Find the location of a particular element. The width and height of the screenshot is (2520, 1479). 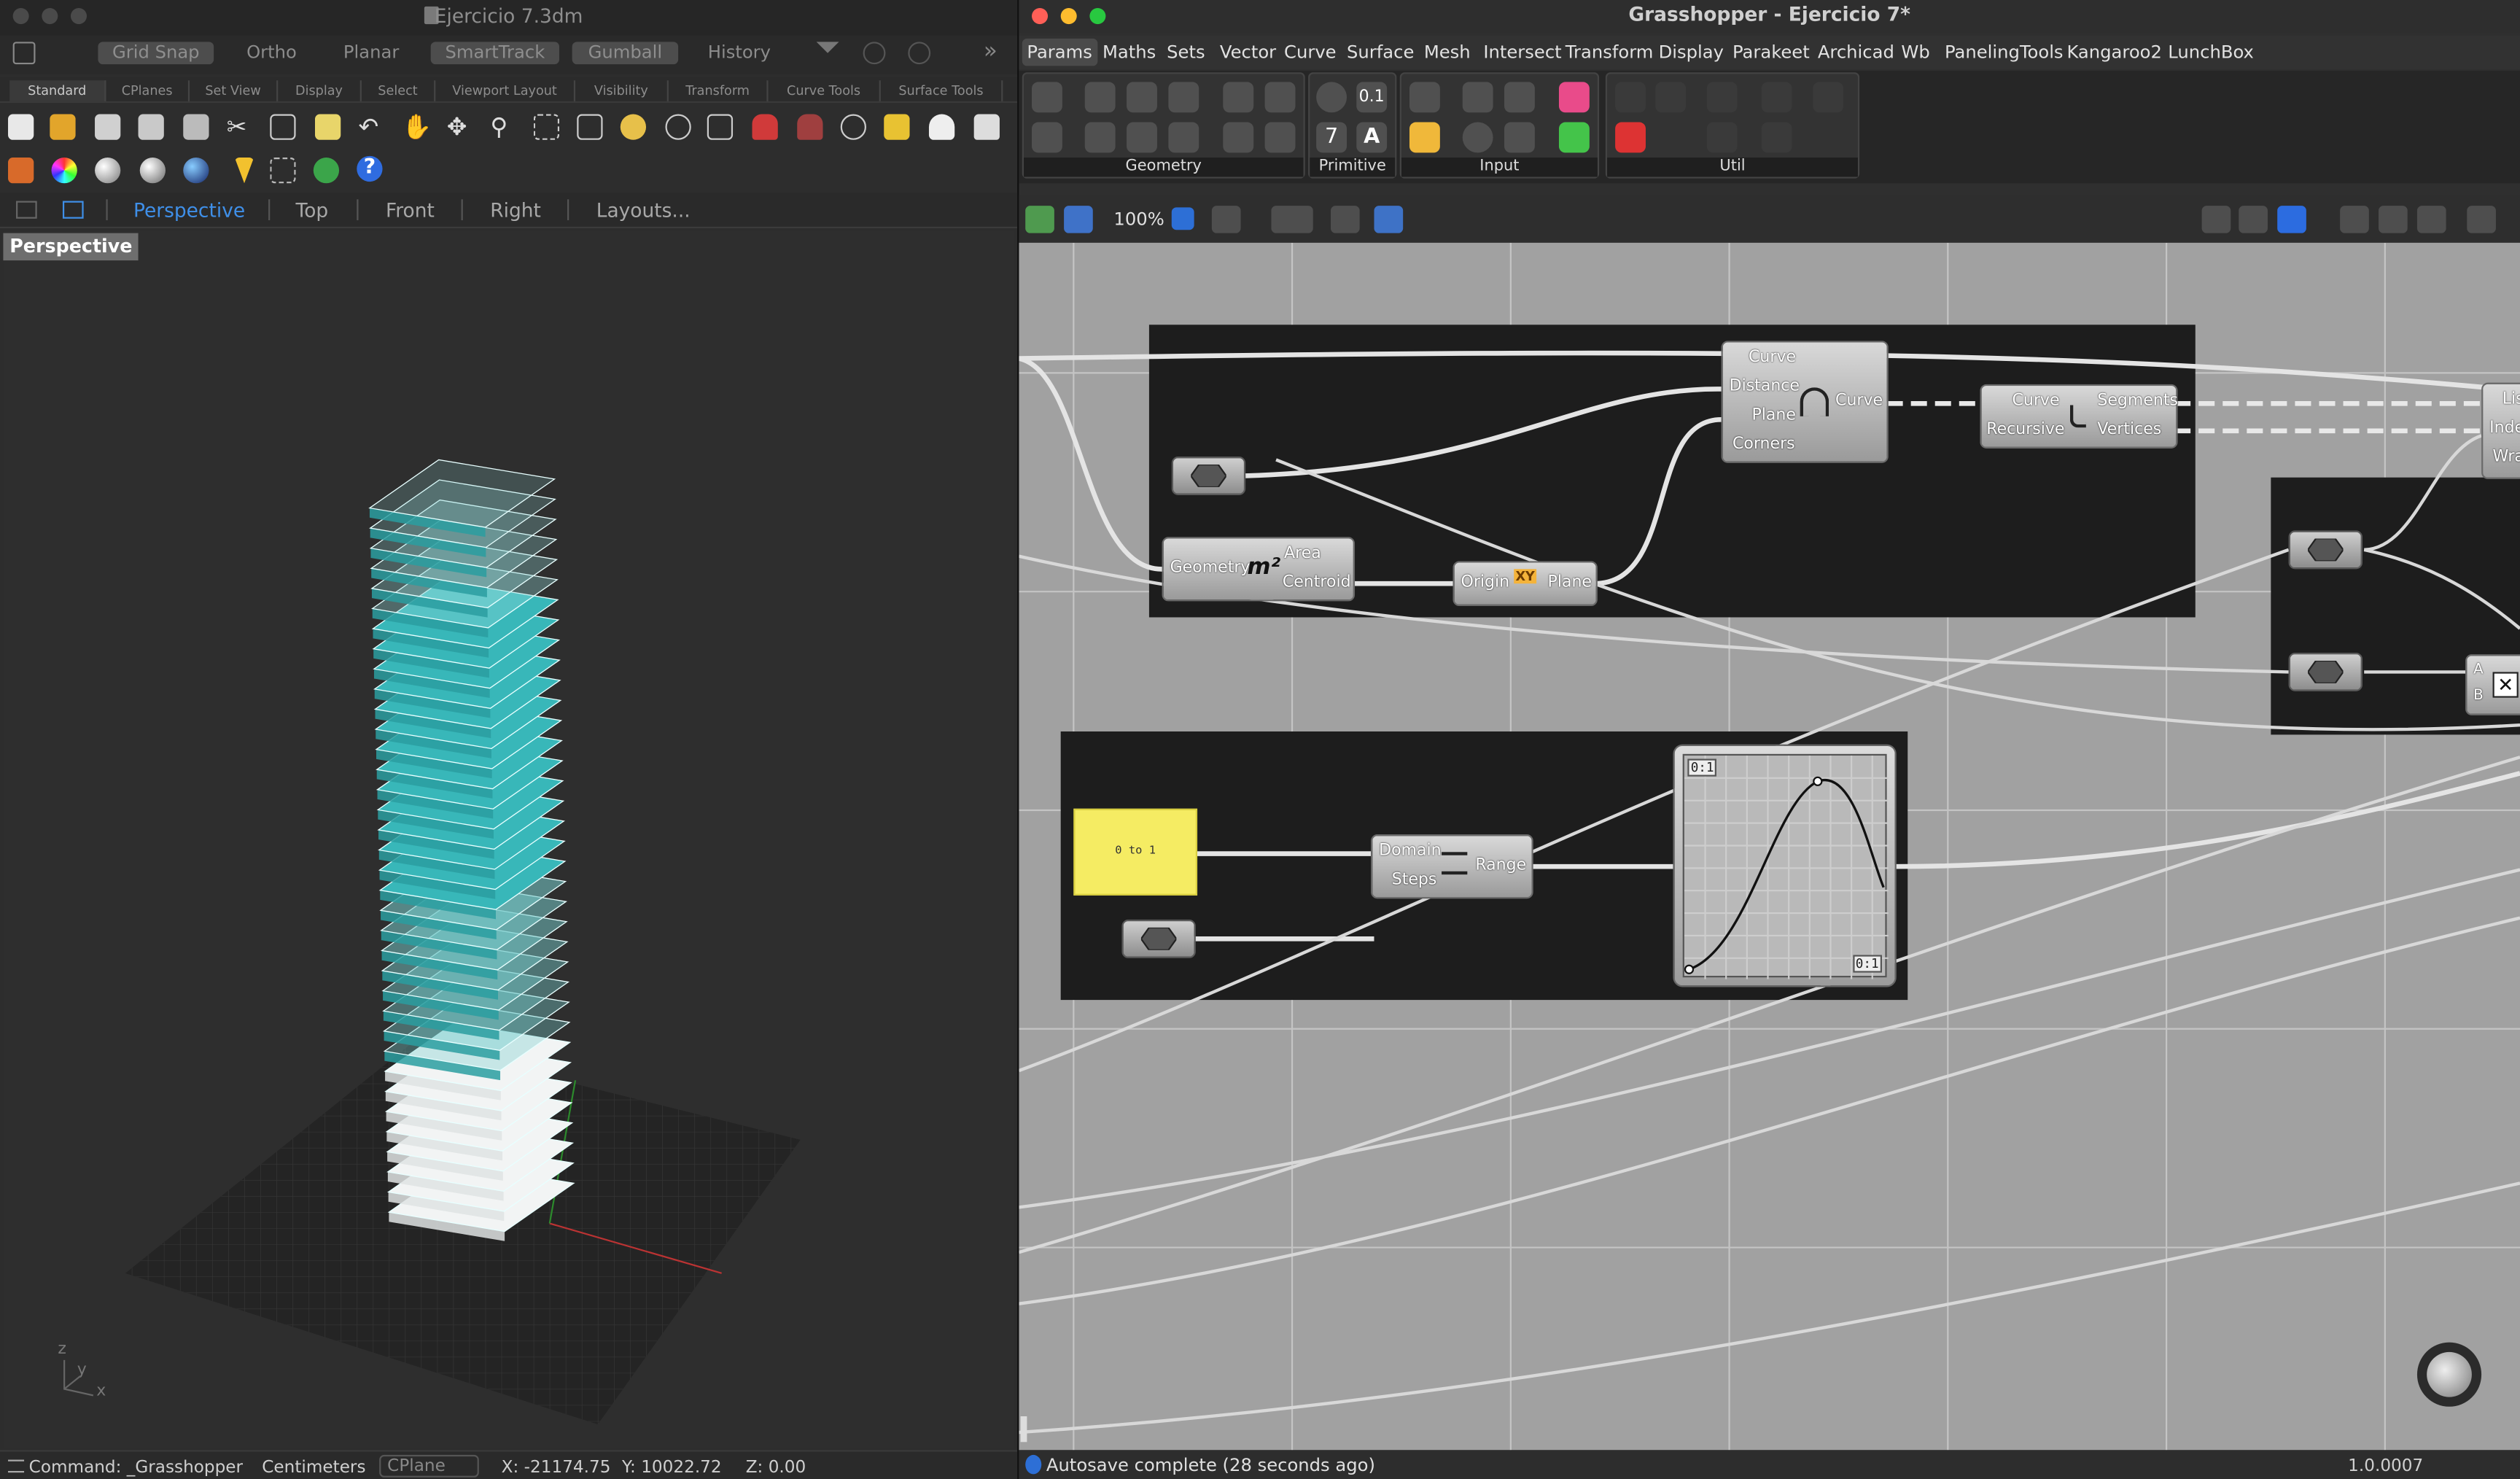

flask-icon is located at coordinates (1776, 137).